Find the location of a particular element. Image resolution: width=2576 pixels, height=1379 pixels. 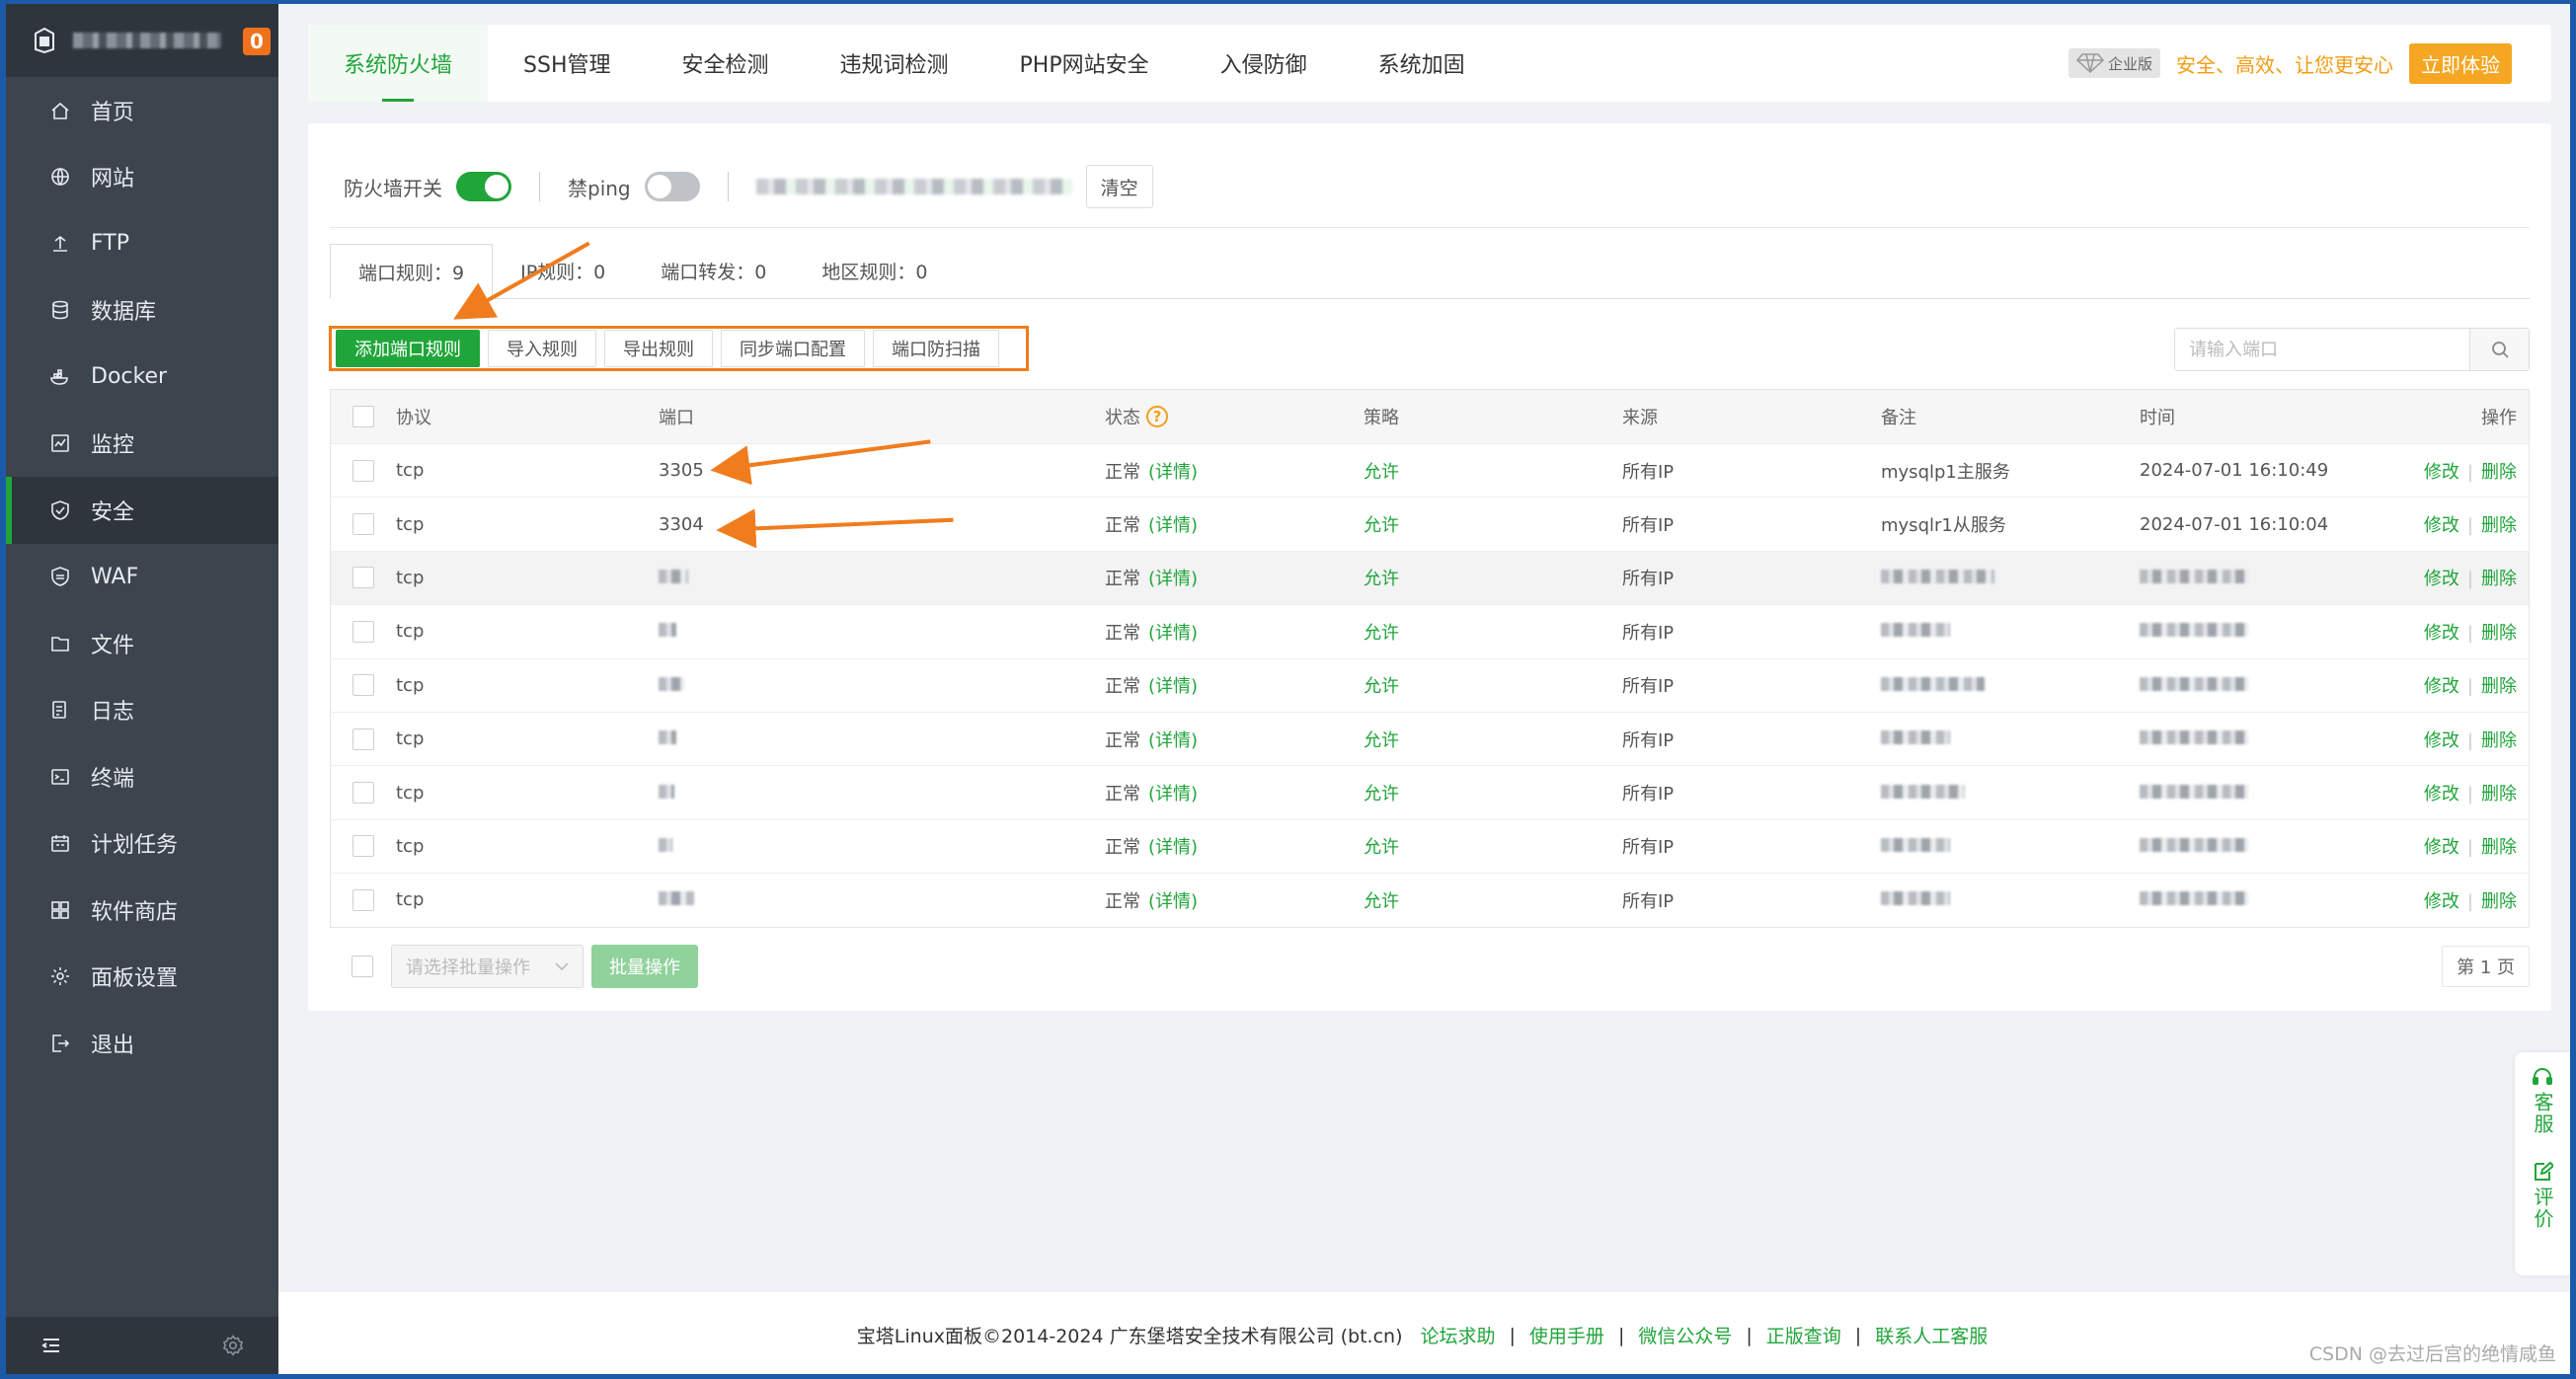

table-row: tcp 正常 (详情) 允许 所有IP 修改 | 删除 is located at coordinates (1430, 738).